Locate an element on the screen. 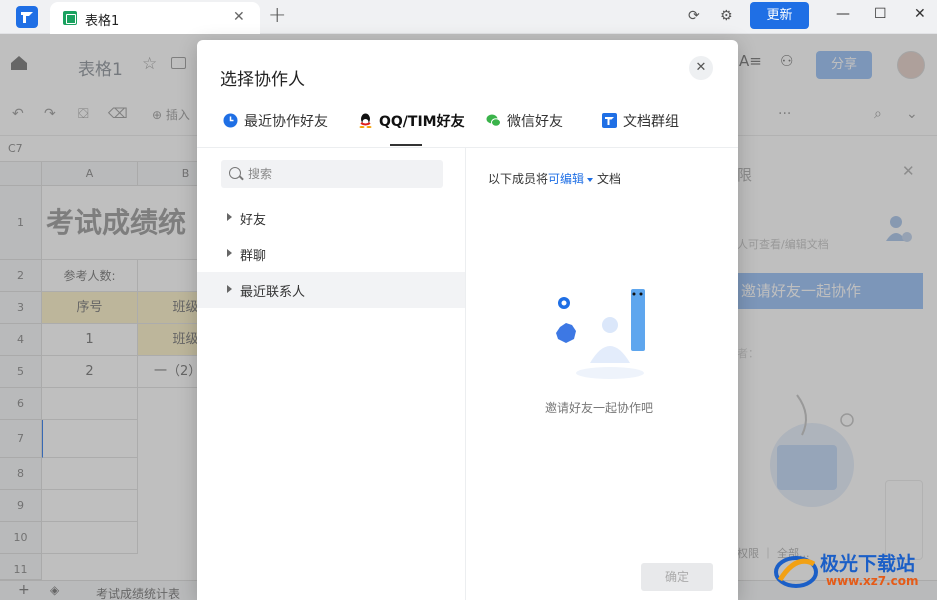 Image resolution: width=937 pixels, height=600 pixels. minimize-button: — is located at coordinates (843, 14).